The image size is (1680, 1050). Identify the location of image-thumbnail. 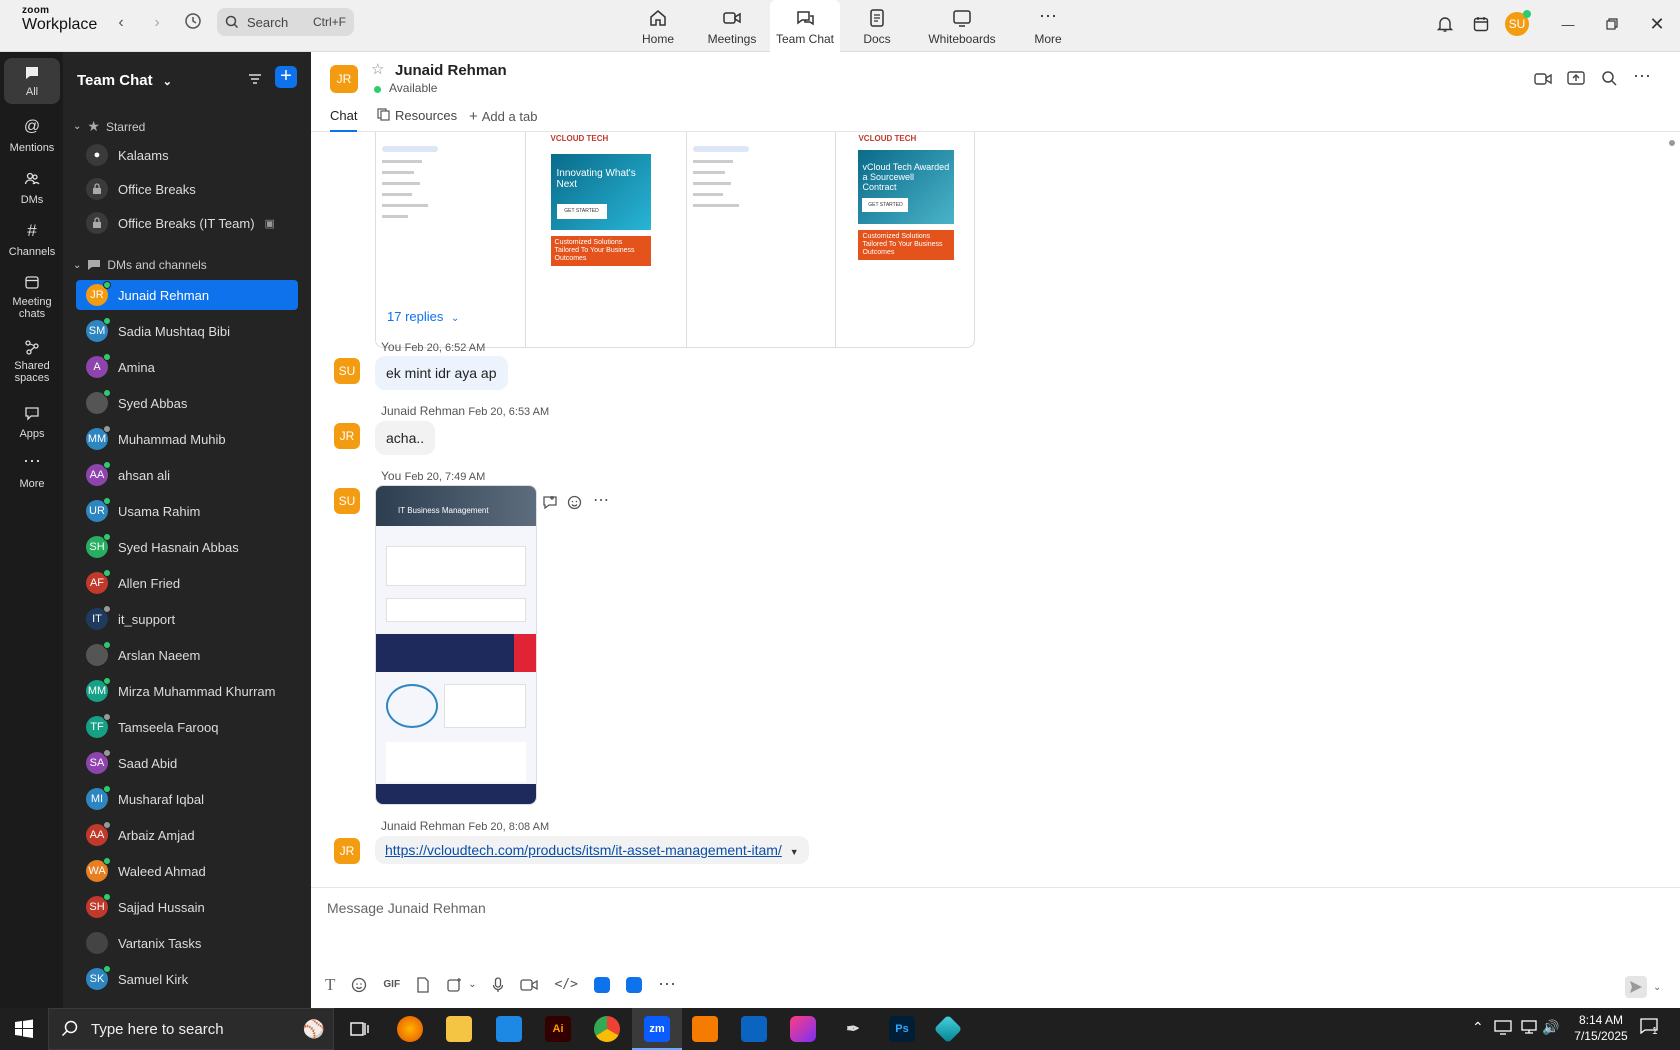
(762, 239).